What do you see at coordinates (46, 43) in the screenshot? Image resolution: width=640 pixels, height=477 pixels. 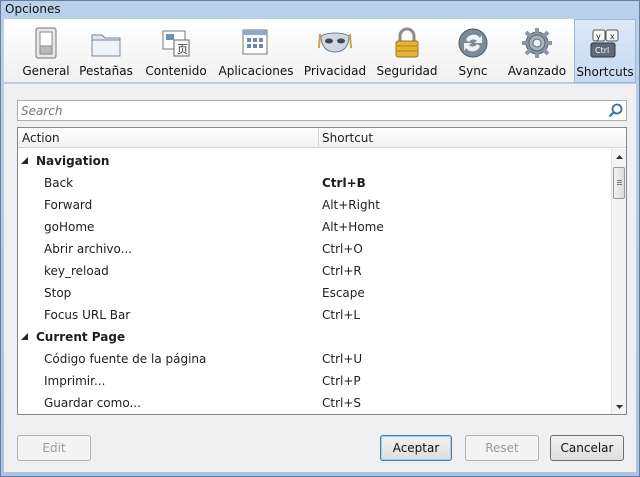 I see `general-switch-icon` at bounding box center [46, 43].